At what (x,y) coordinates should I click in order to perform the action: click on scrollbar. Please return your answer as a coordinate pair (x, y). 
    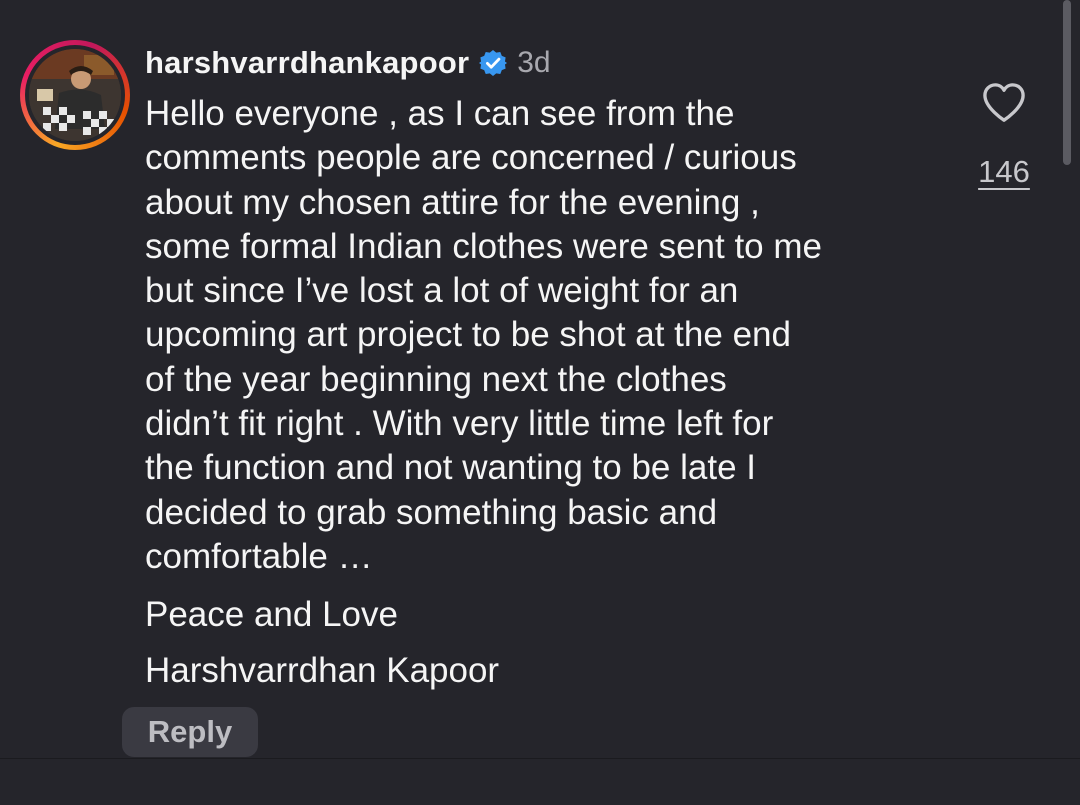
    Looking at the image, I should click on (1067, 82).